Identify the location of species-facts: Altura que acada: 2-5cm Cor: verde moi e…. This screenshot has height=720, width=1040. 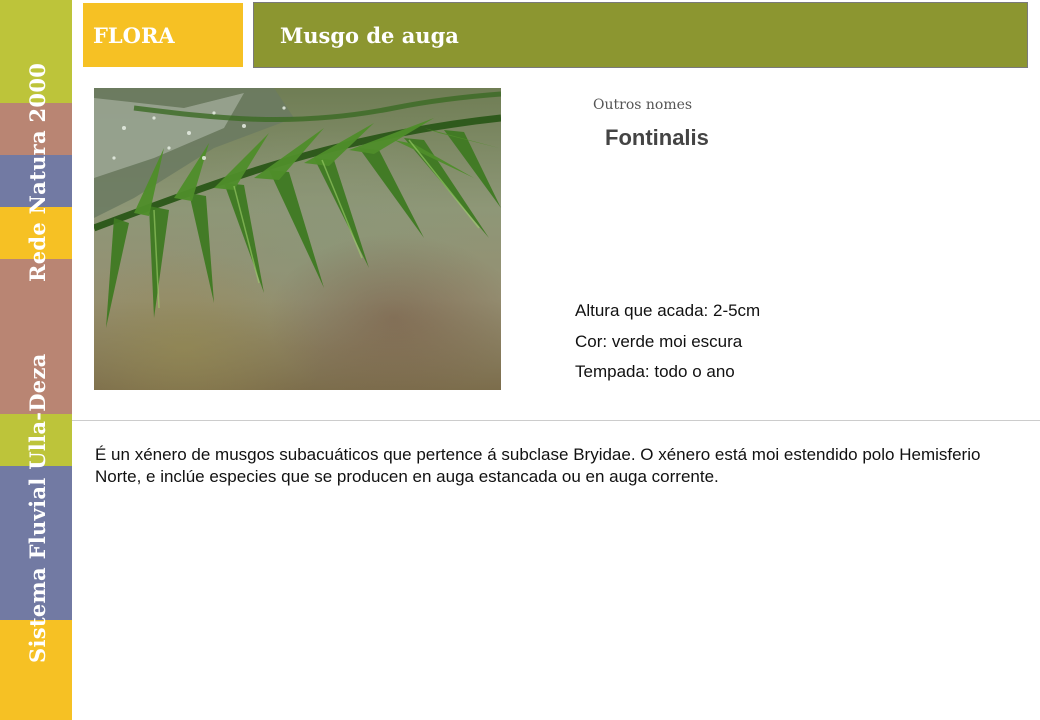
(667, 347).